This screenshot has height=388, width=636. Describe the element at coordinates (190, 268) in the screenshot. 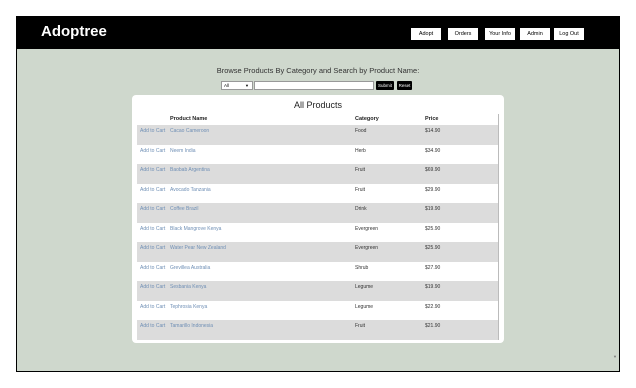

I see `product-name-link: Grevillea Australia` at that location.